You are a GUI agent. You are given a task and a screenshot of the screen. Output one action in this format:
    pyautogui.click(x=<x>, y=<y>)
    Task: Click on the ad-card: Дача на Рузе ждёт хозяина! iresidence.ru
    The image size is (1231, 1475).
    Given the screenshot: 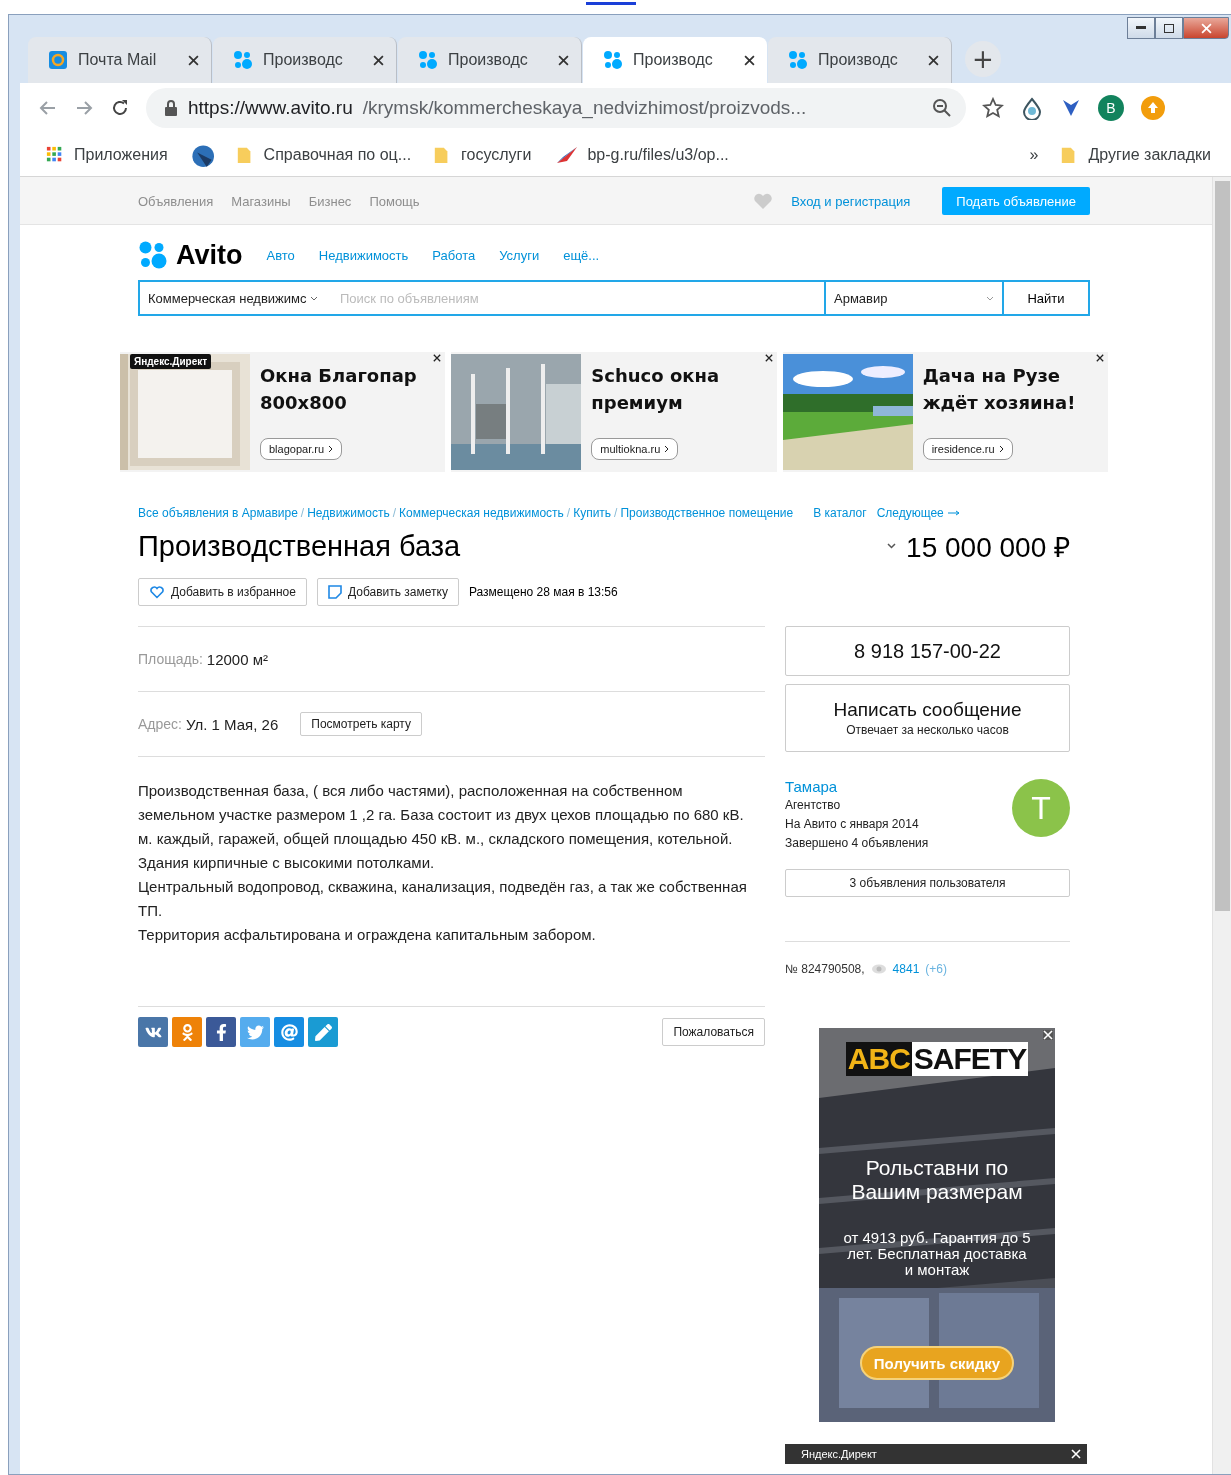 What is the action you would take?
    pyautogui.click(x=945, y=412)
    